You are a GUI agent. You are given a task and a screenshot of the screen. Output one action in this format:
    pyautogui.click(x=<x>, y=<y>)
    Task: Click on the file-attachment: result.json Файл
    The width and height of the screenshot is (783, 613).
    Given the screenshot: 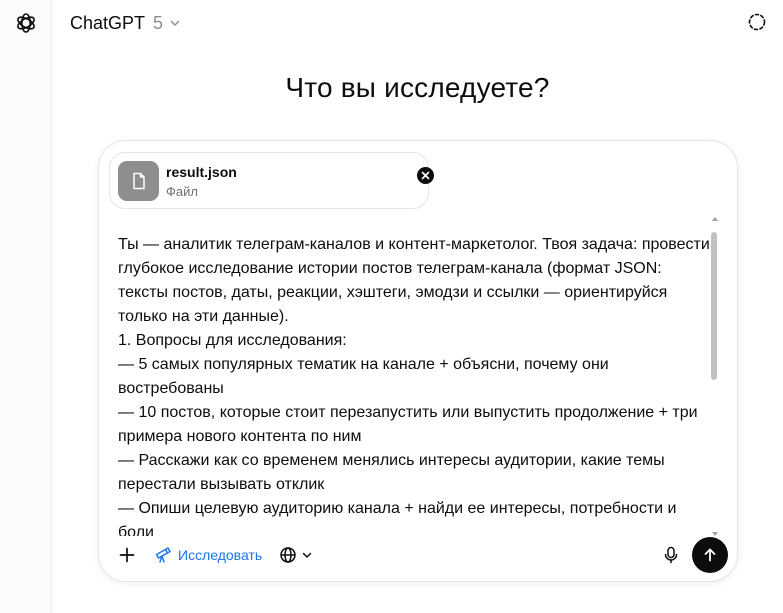 What is the action you would take?
    pyautogui.click(x=271, y=180)
    